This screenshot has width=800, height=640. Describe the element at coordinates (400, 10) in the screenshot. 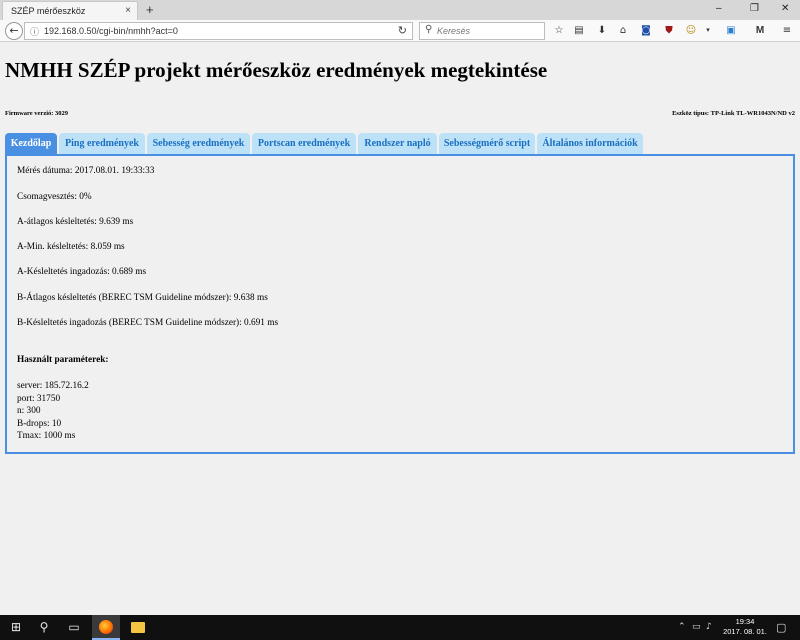

I see `browser-tab-strip: SZÉP mérőeszköz × + – ❐ ✕` at that location.